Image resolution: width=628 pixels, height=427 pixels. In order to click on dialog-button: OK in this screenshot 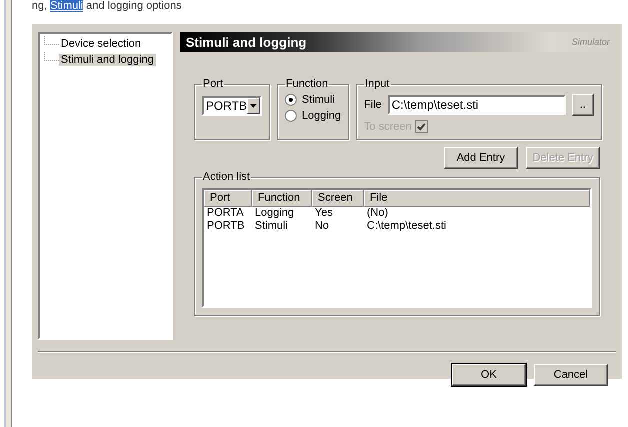, I will do `click(489, 375)`.